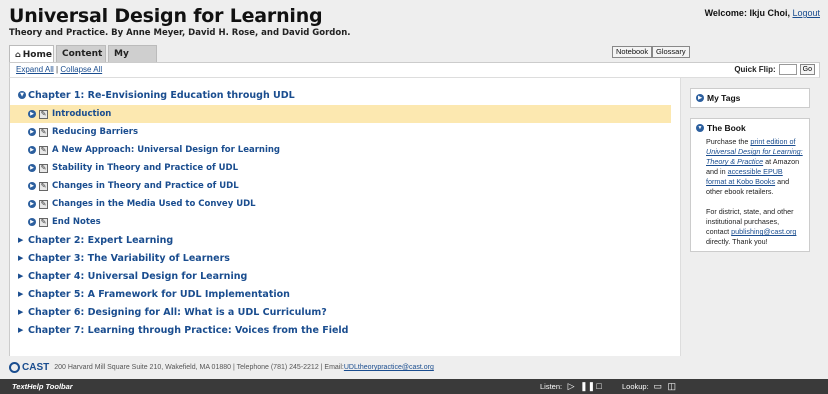 The image size is (828, 394). What do you see at coordinates (36, 367) in the screenshot?
I see `cast-logo-text: CAST` at bounding box center [36, 367].